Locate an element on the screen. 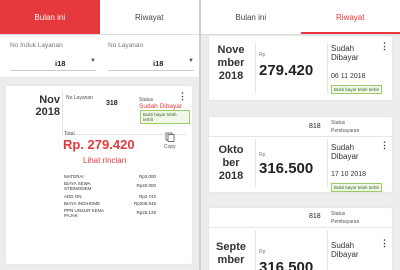 The width and height of the screenshot is (400, 270). month-part: Okto is located at coordinates (231, 150).